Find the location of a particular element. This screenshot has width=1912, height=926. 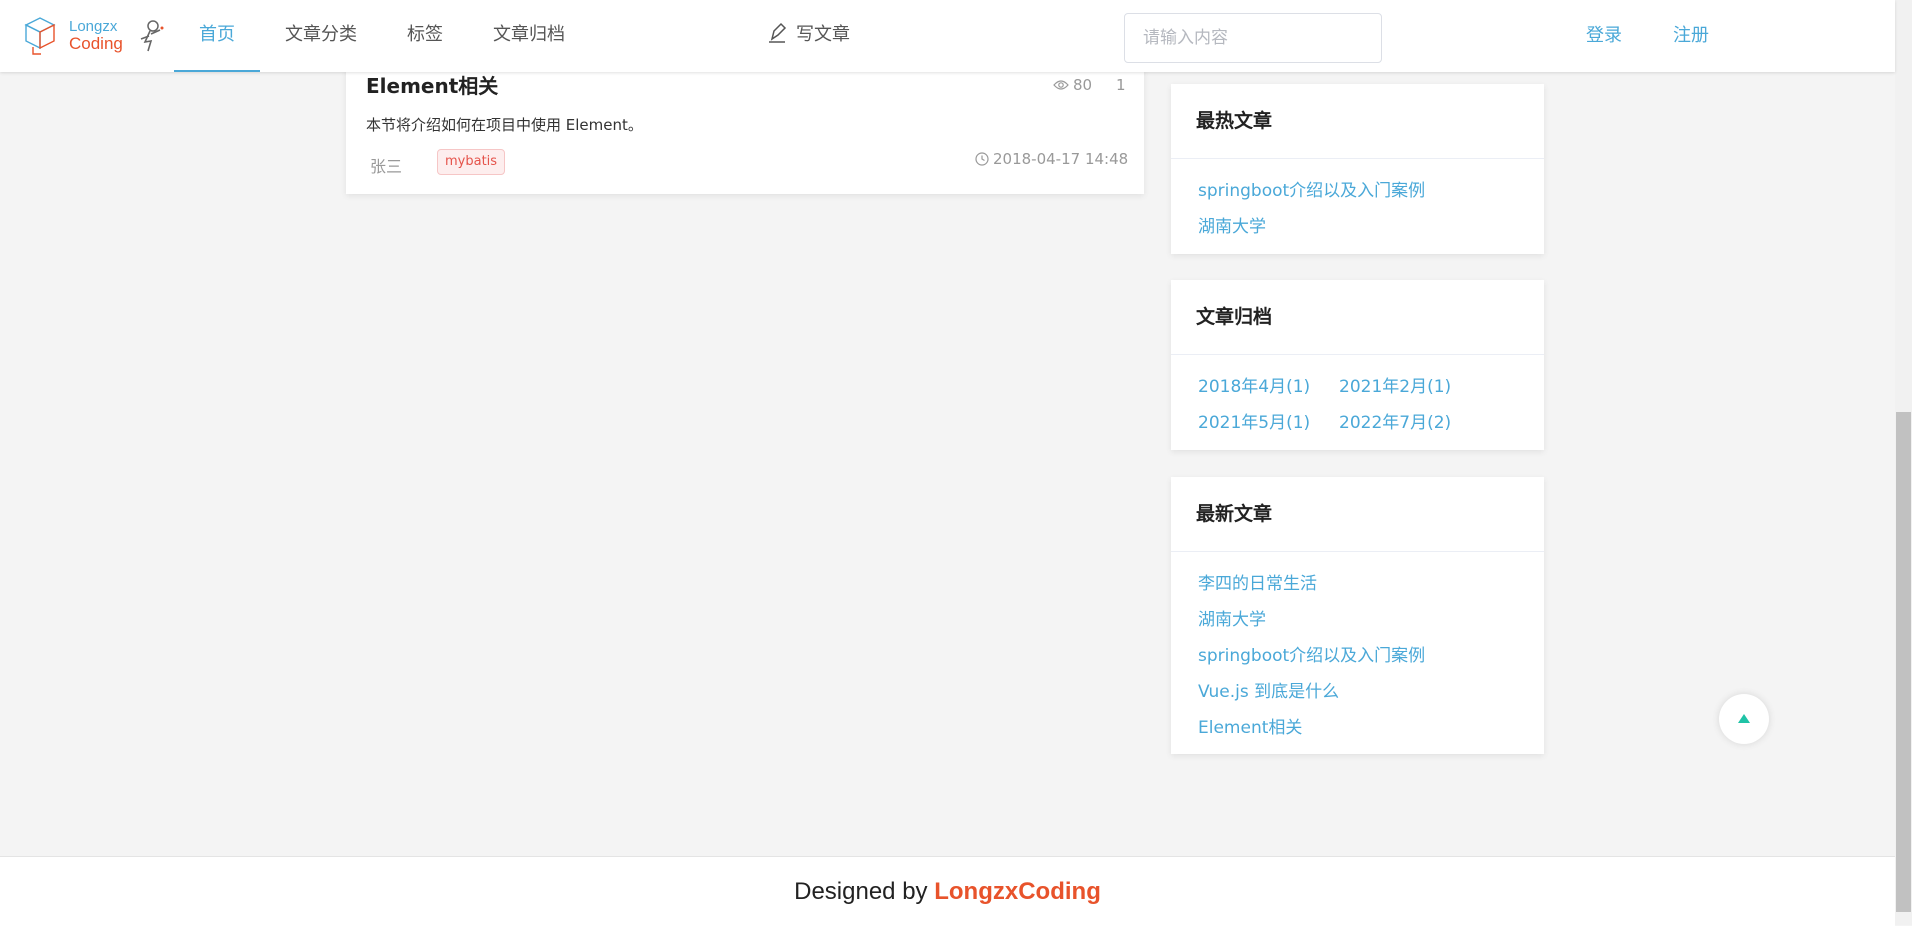

caret-up-icon is located at coordinates (1744, 718).